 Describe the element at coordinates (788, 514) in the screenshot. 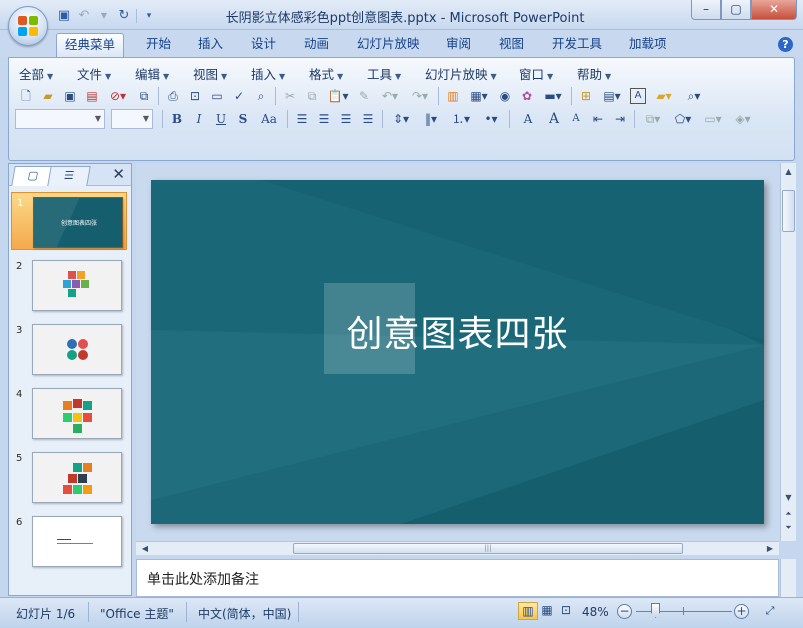

I see `previous-slide-icon: ⏶` at that location.